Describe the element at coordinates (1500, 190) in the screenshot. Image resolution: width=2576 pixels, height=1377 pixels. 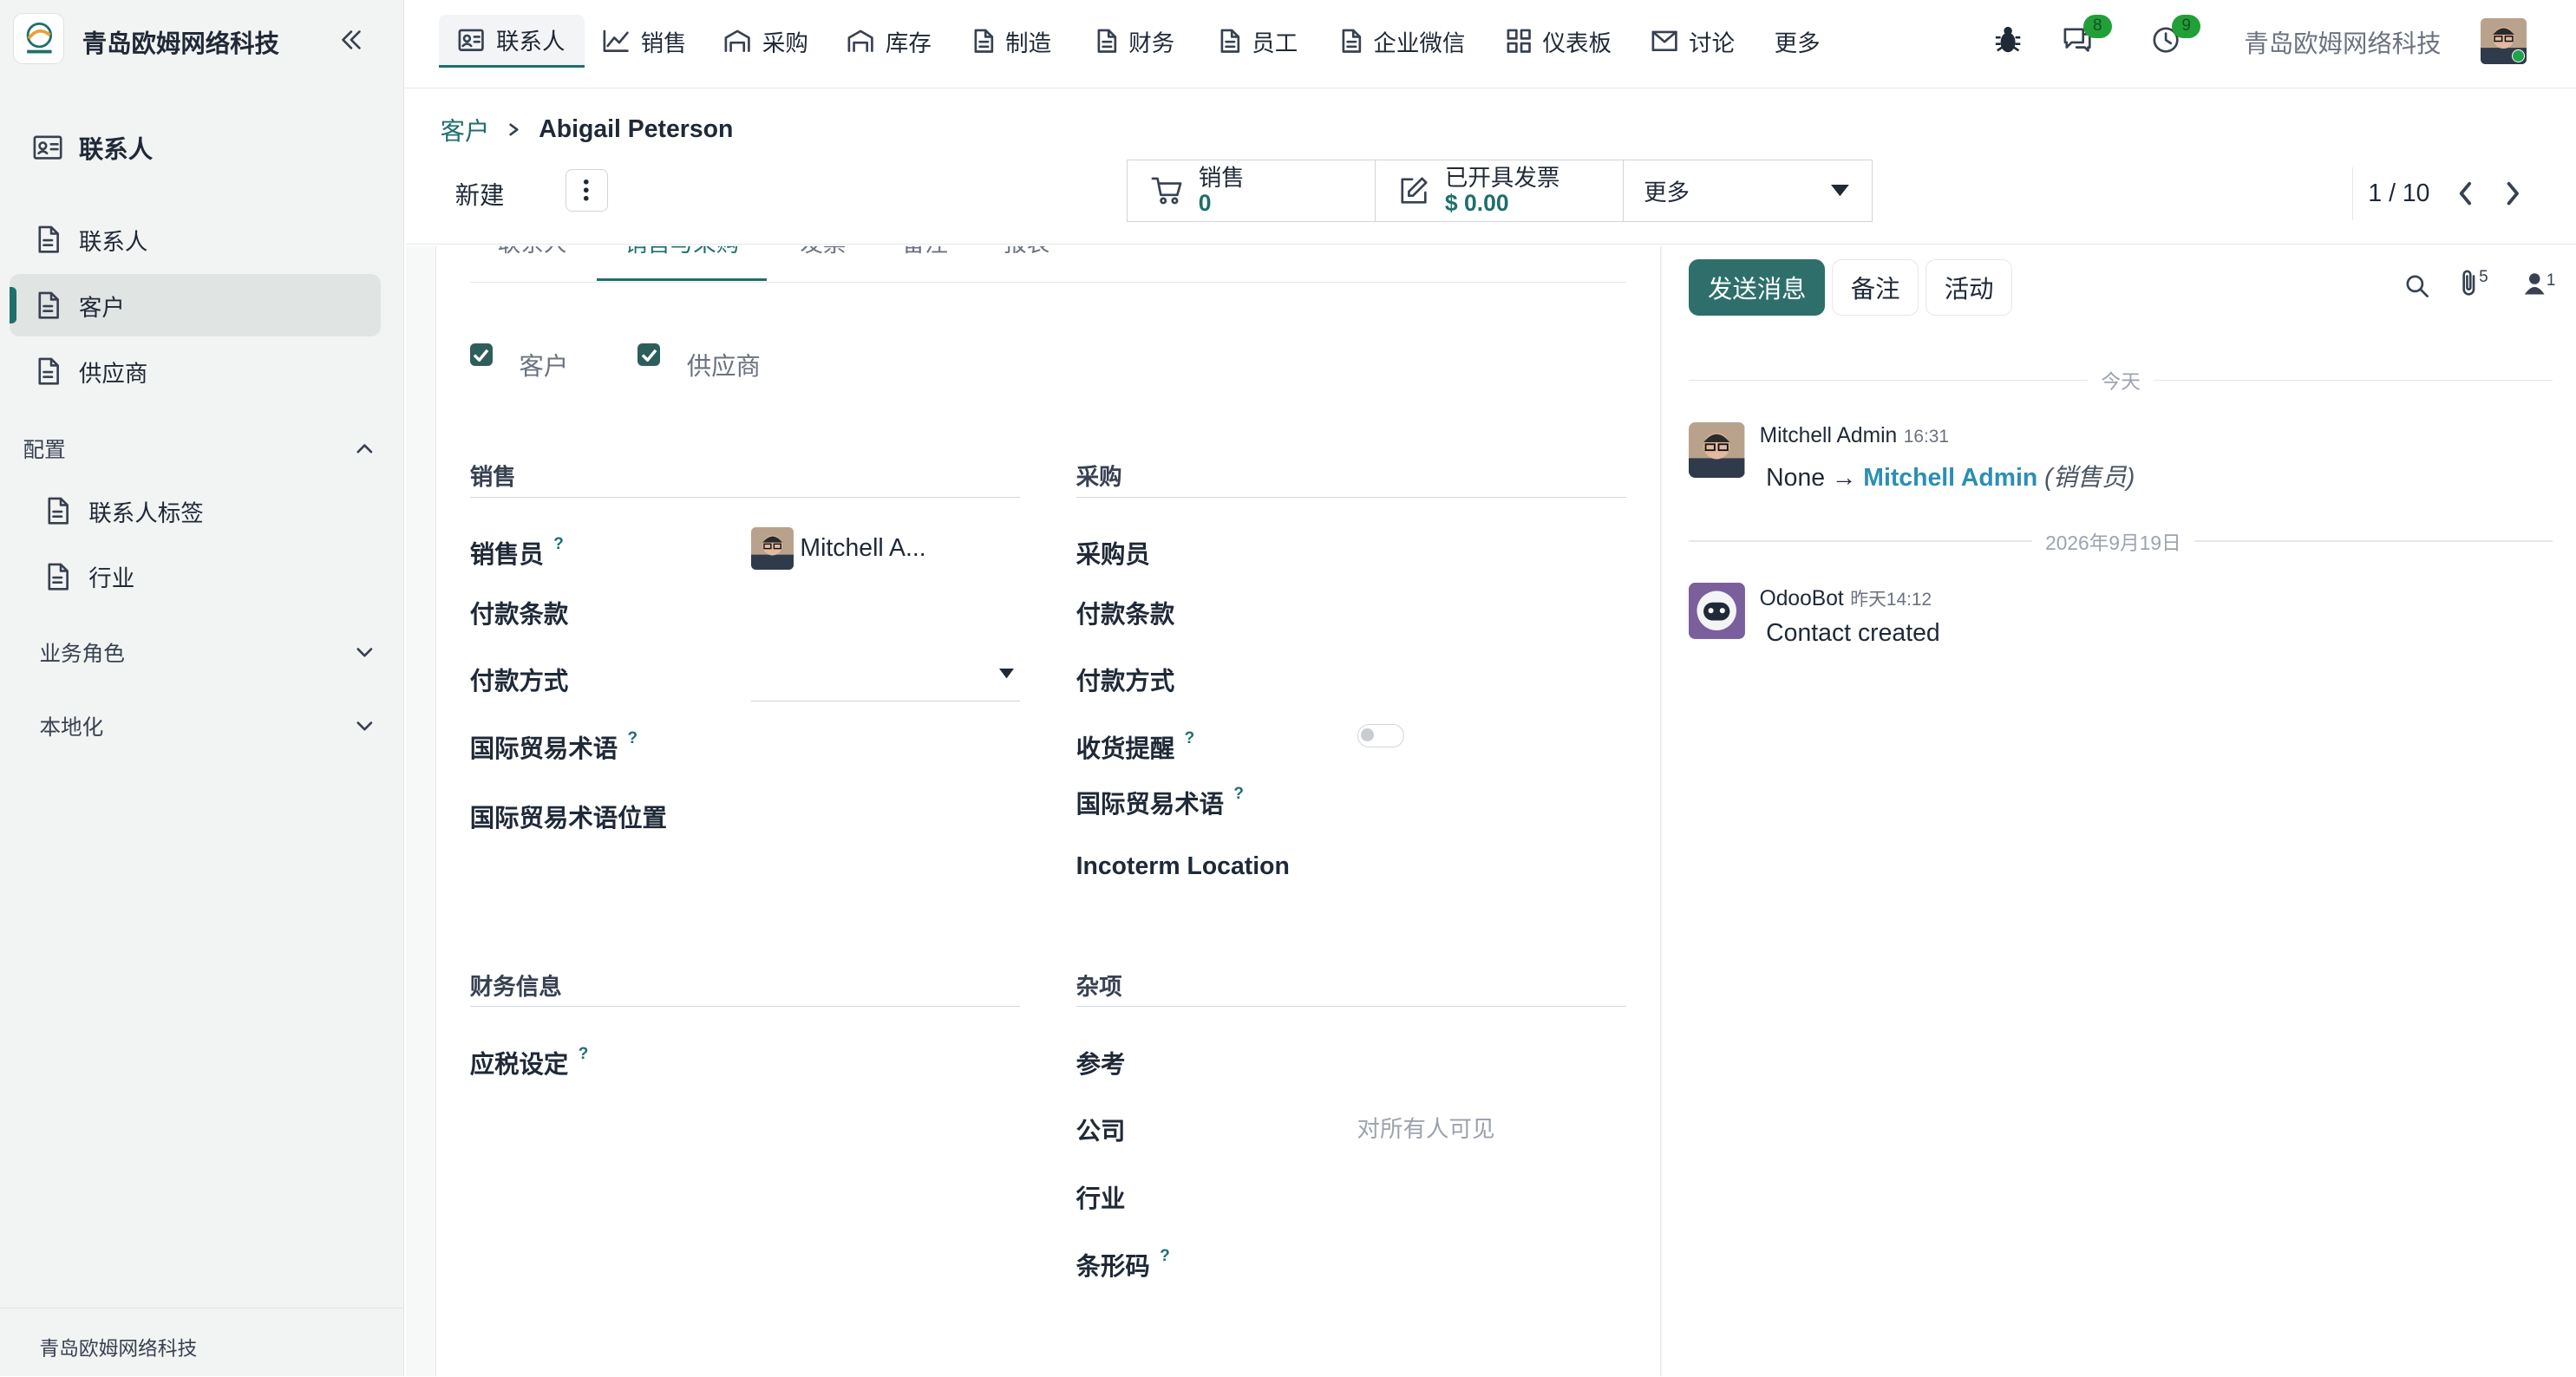
I see `smart-button-invoiced: 已开具发票 $ 0.00` at that location.